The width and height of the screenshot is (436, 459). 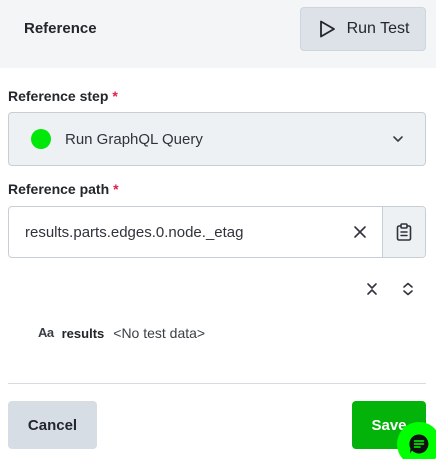 What do you see at coordinates (60, 28) in the screenshot?
I see `panel-title: Reference` at bounding box center [60, 28].